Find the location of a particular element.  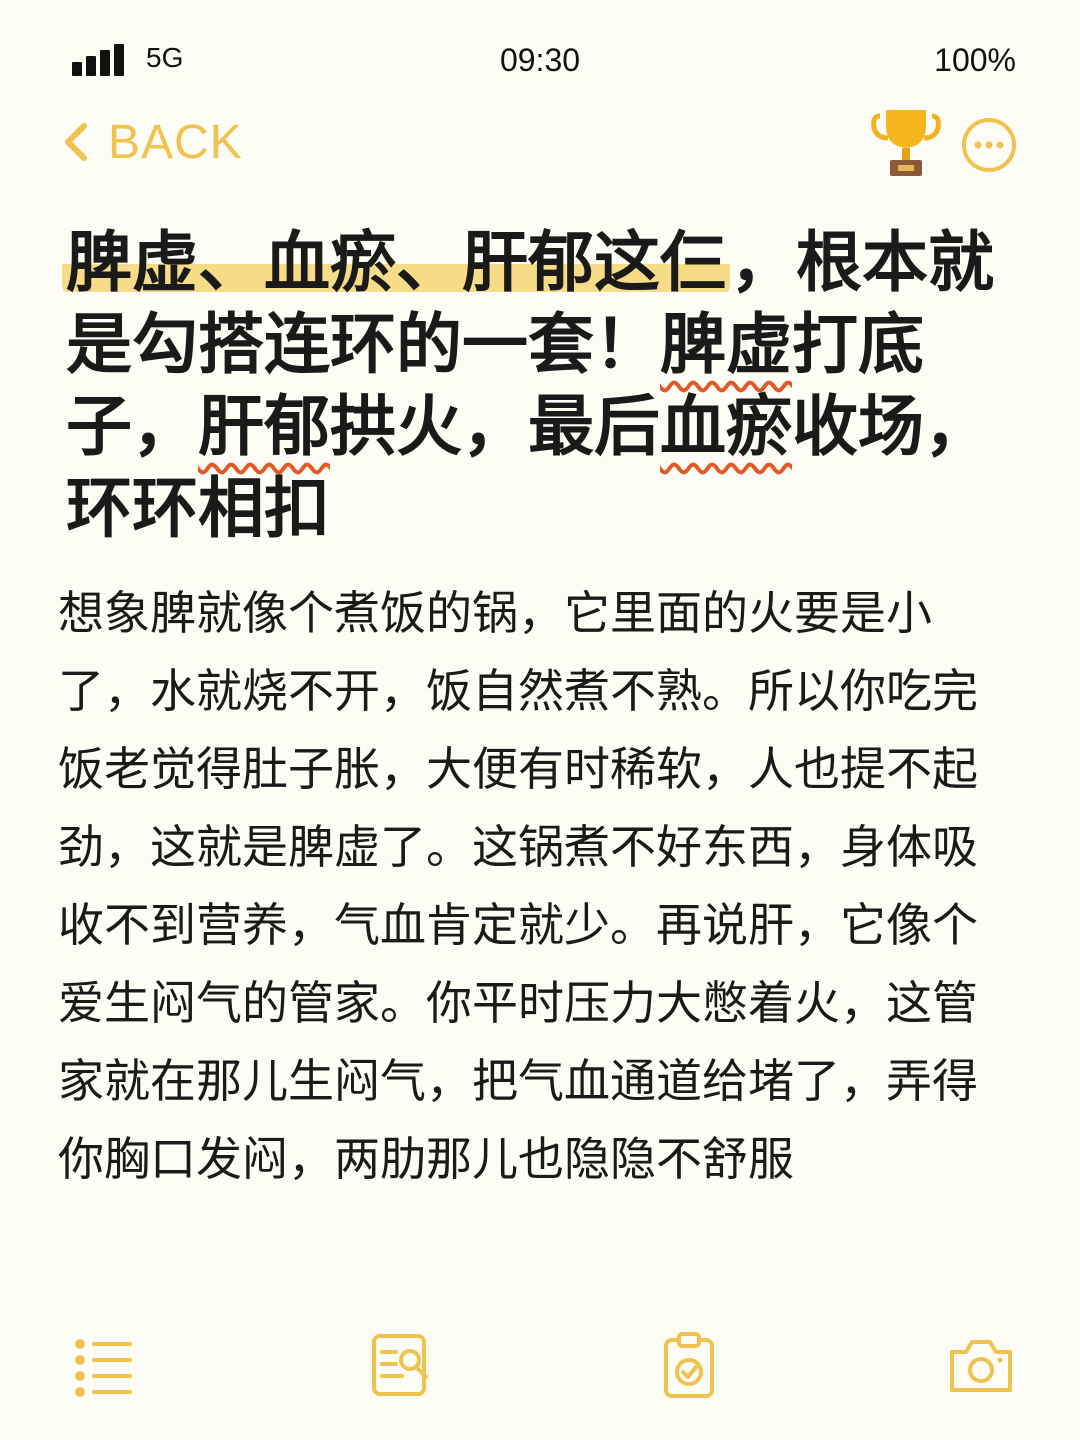

bottom-toolbar is located at coordinates (540, 1365).